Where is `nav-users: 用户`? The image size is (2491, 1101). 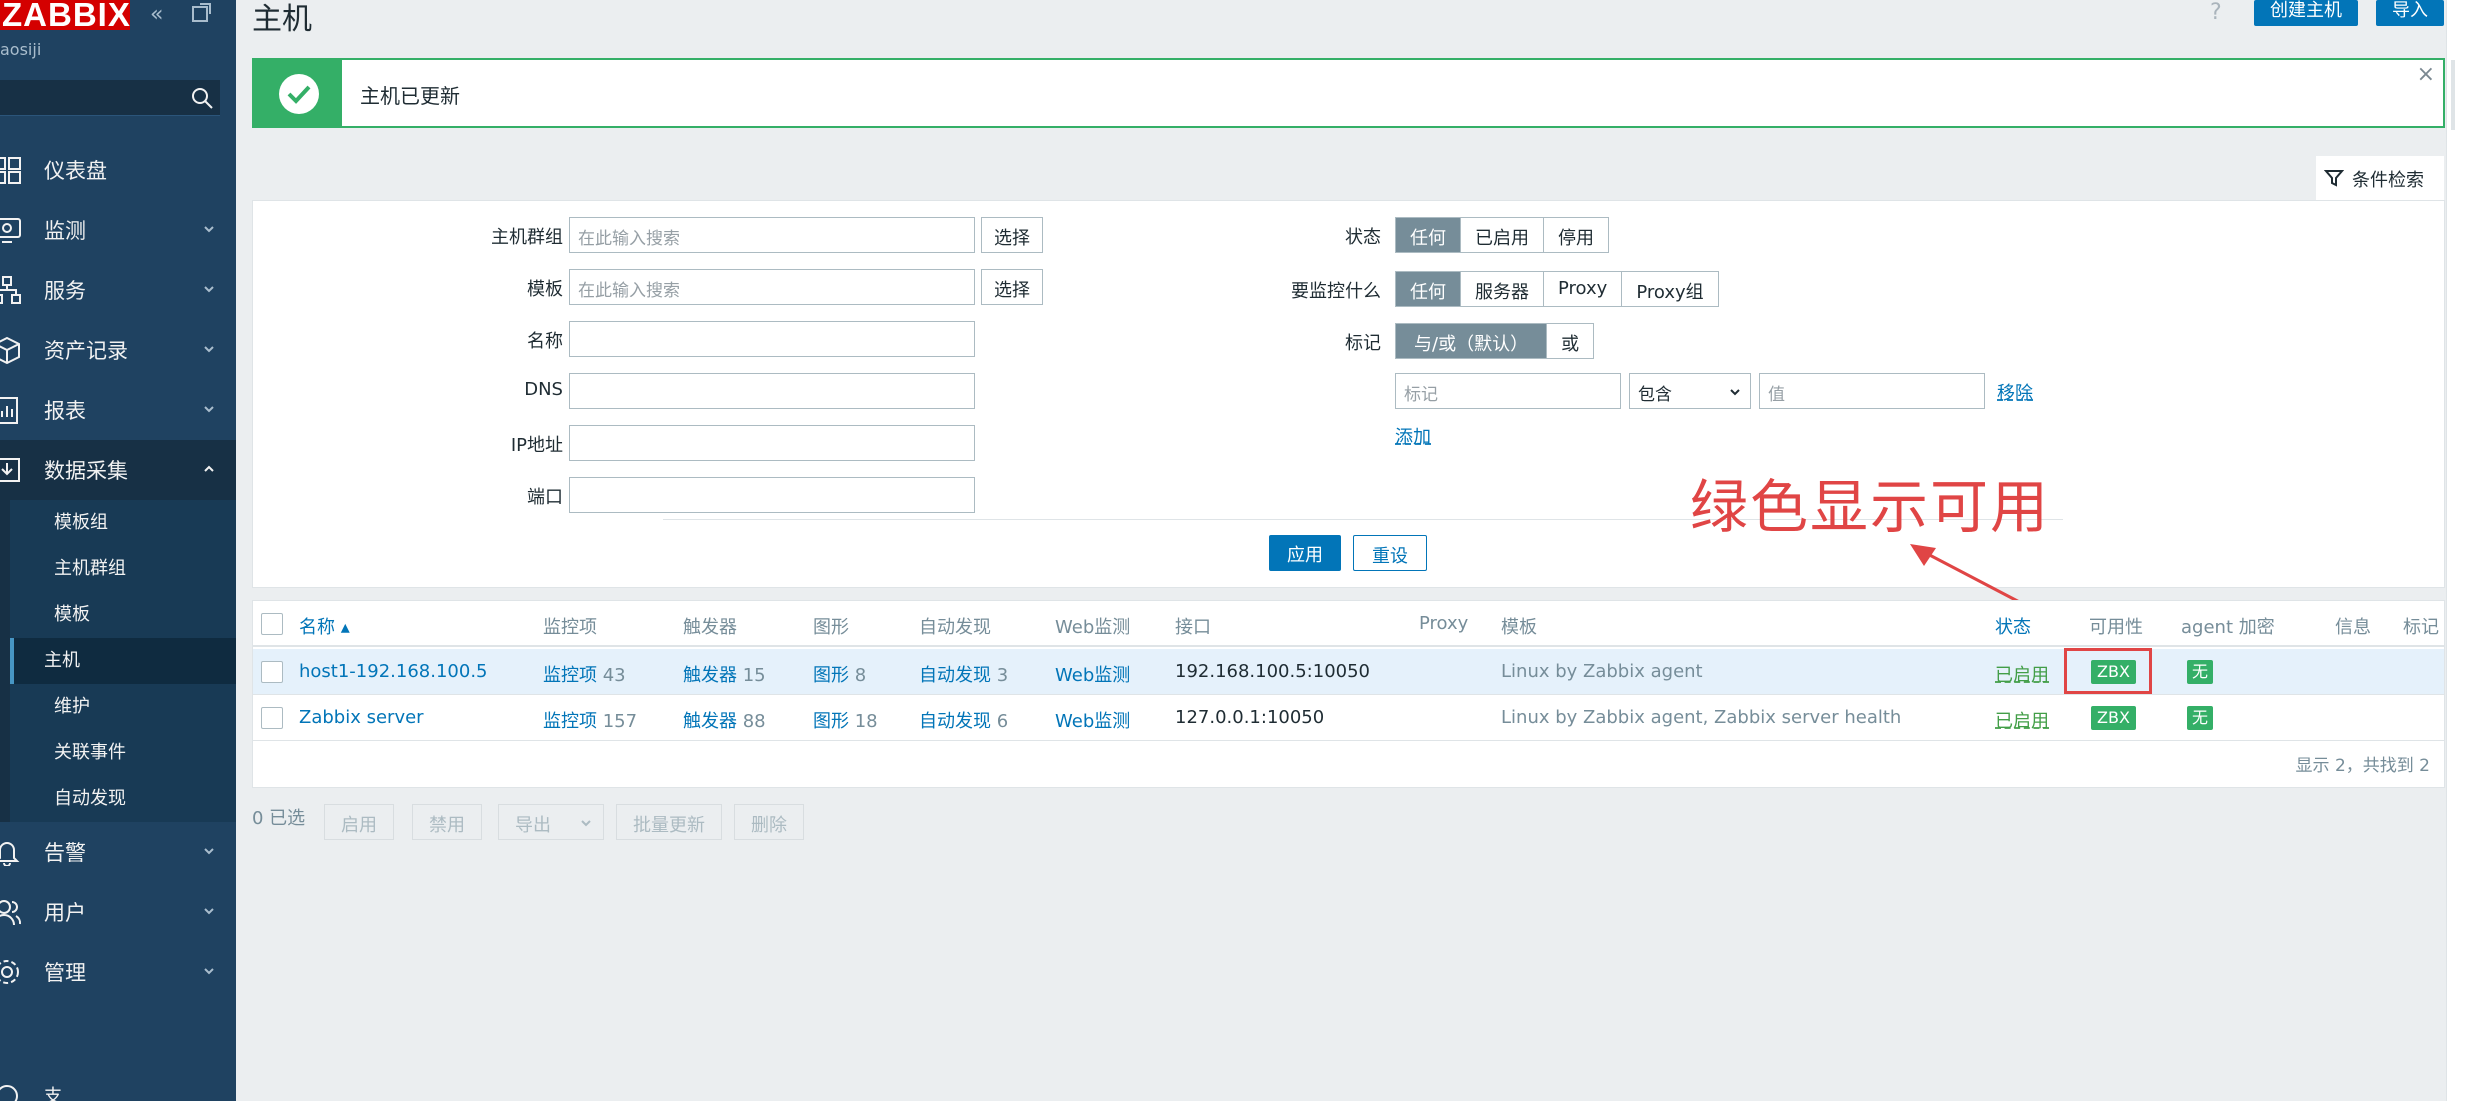
nav-users: 用户 is located at coordinates (118, 912).